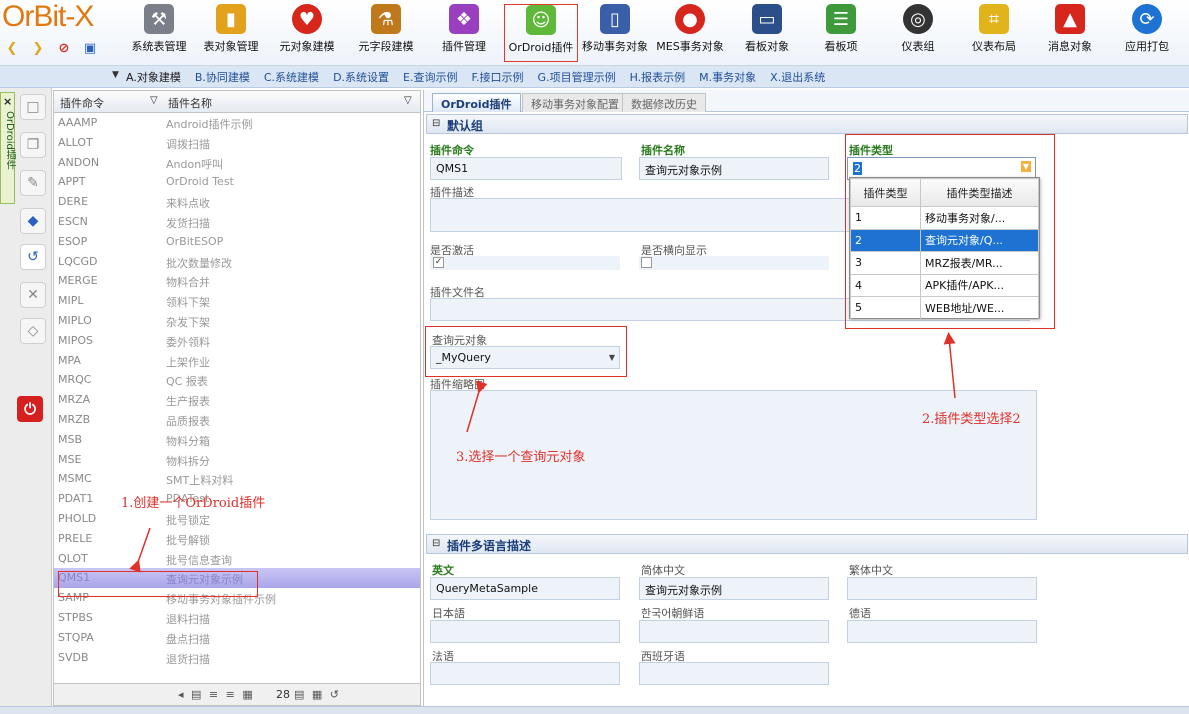 The image size is (1189, 714). I want to click on annotation-arrow-type, so click(949, 365).